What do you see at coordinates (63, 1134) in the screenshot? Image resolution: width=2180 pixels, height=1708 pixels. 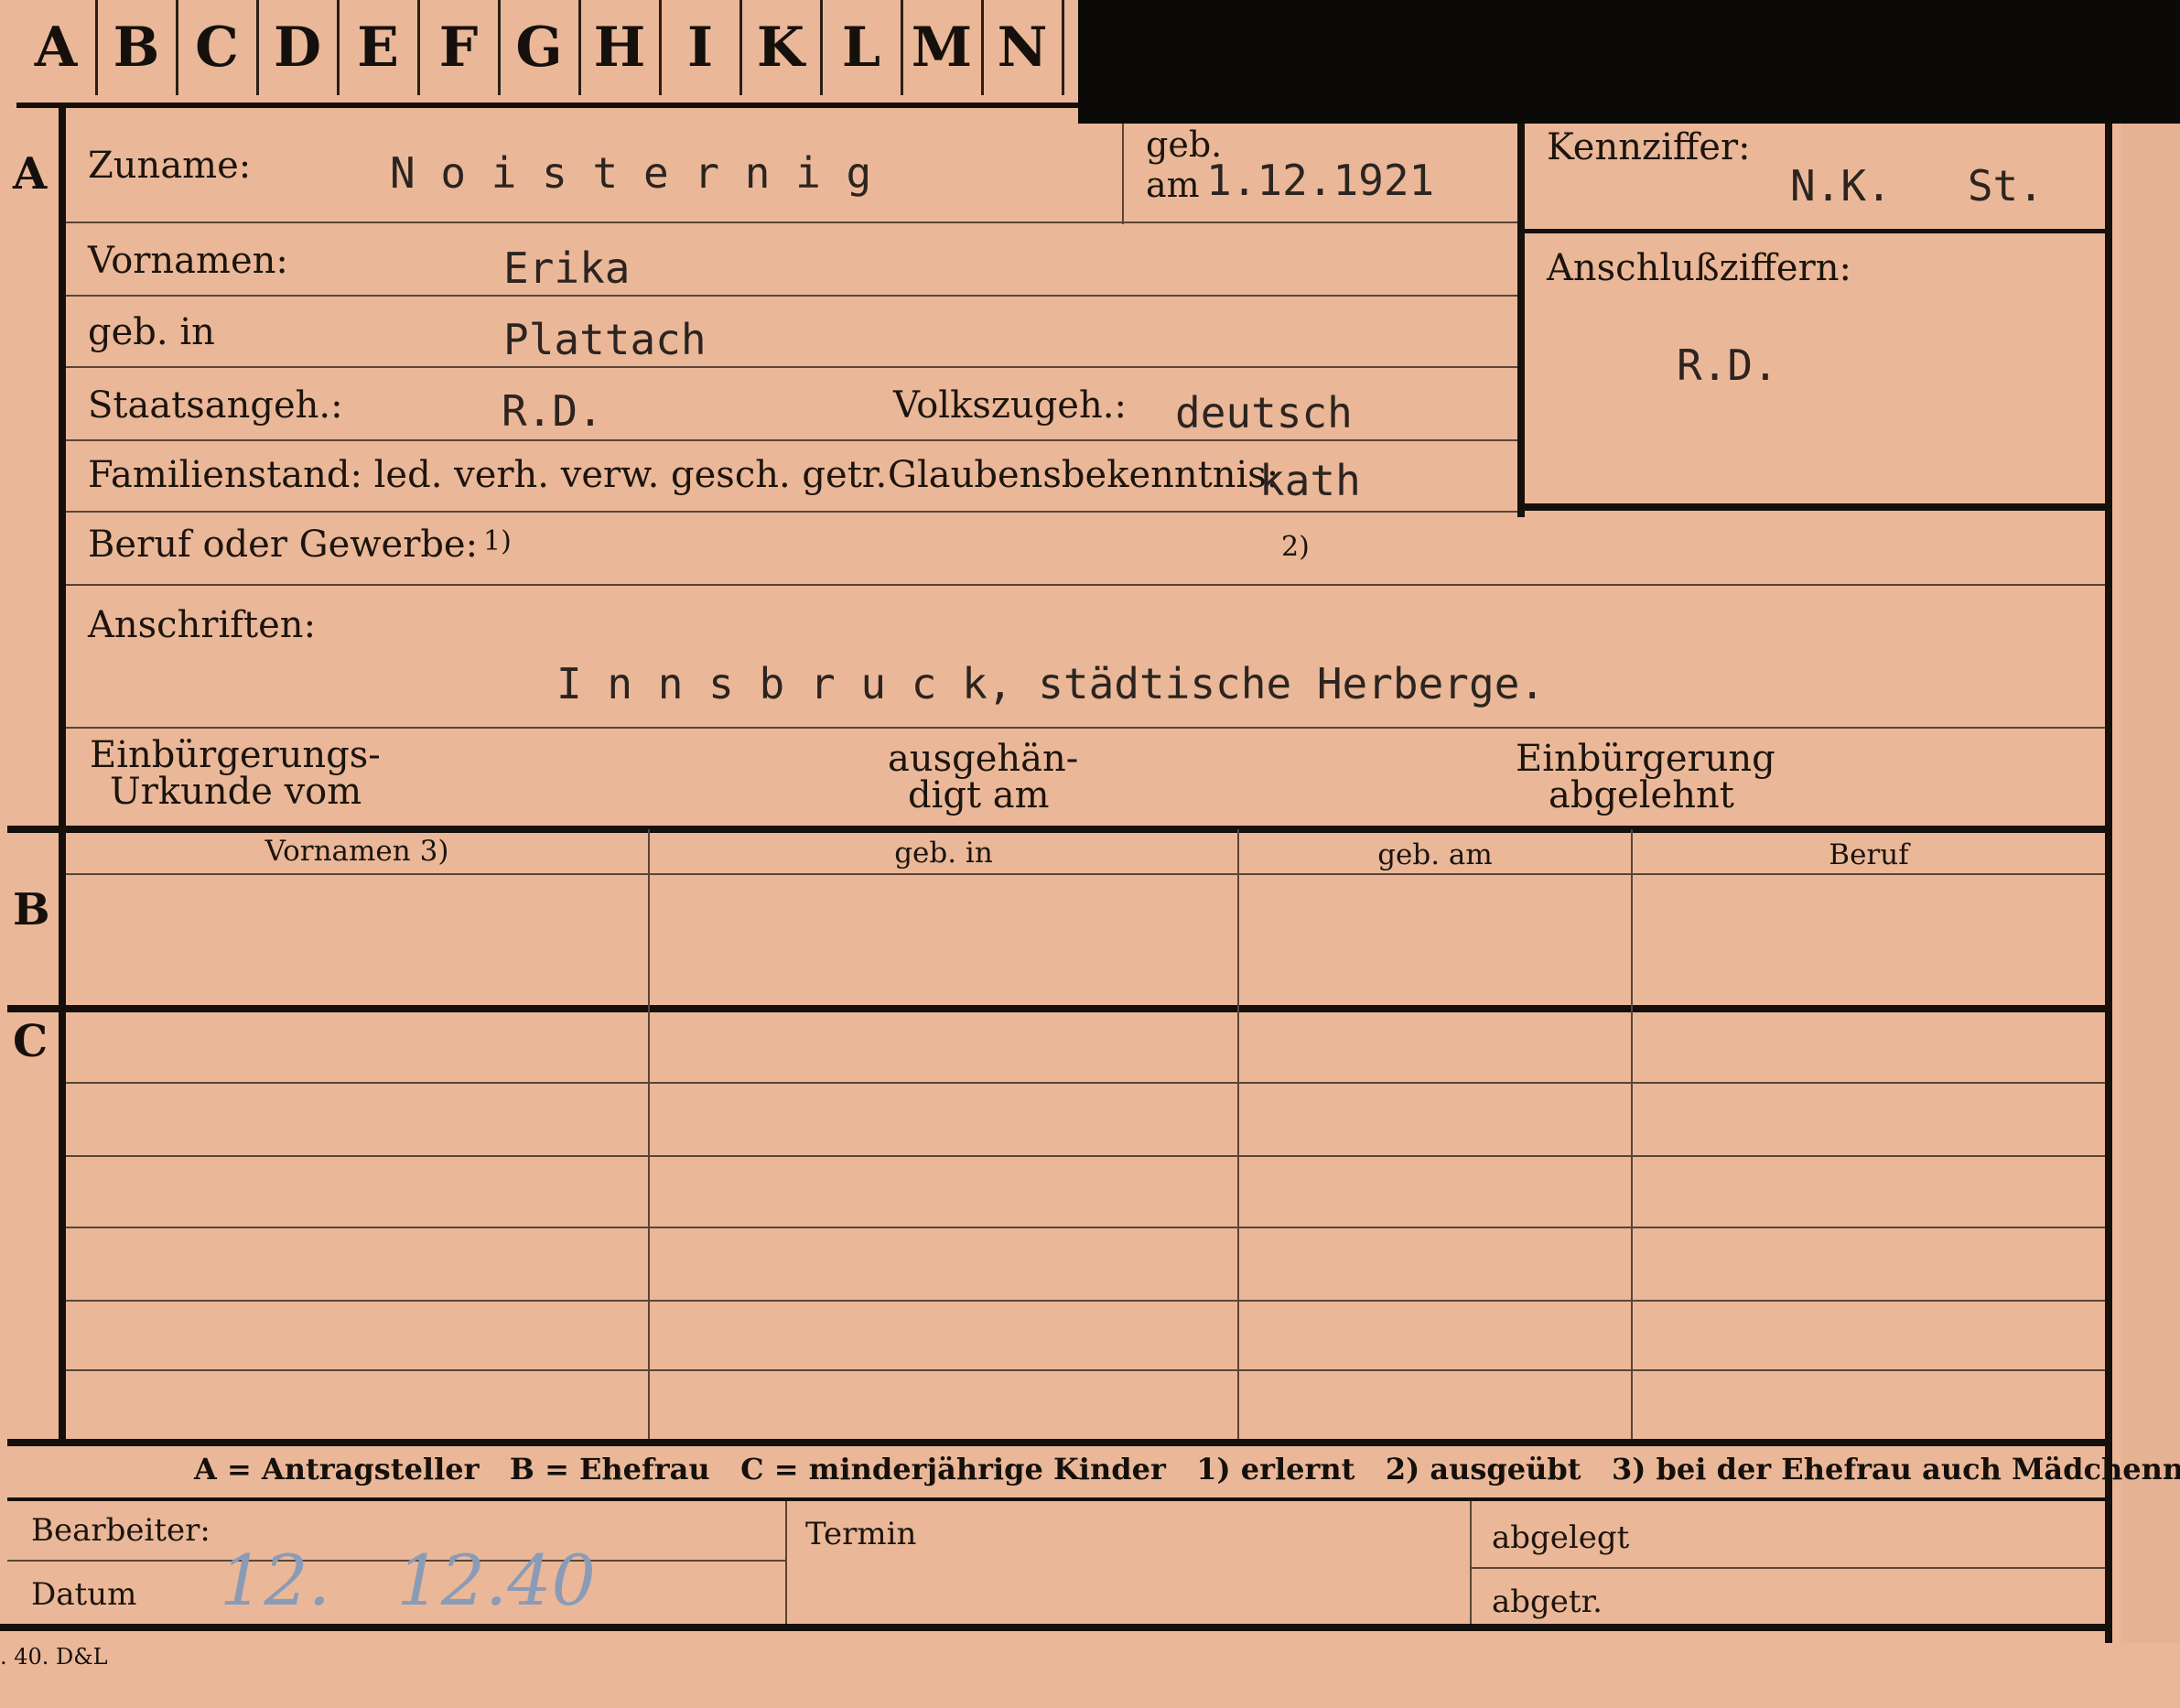 I see `section-left-rule` at bounding box center [63, 1134].